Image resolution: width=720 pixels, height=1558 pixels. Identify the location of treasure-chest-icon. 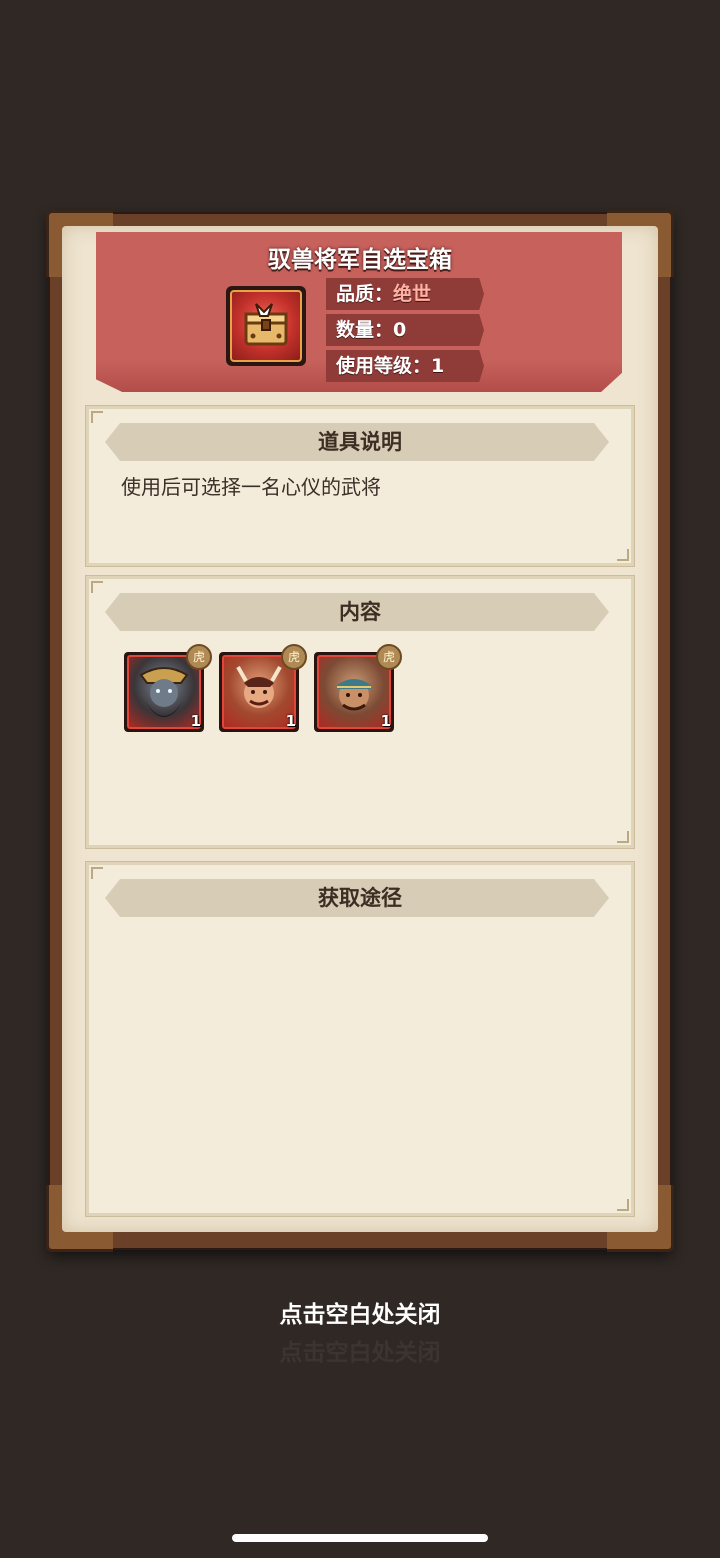
(266, 326).